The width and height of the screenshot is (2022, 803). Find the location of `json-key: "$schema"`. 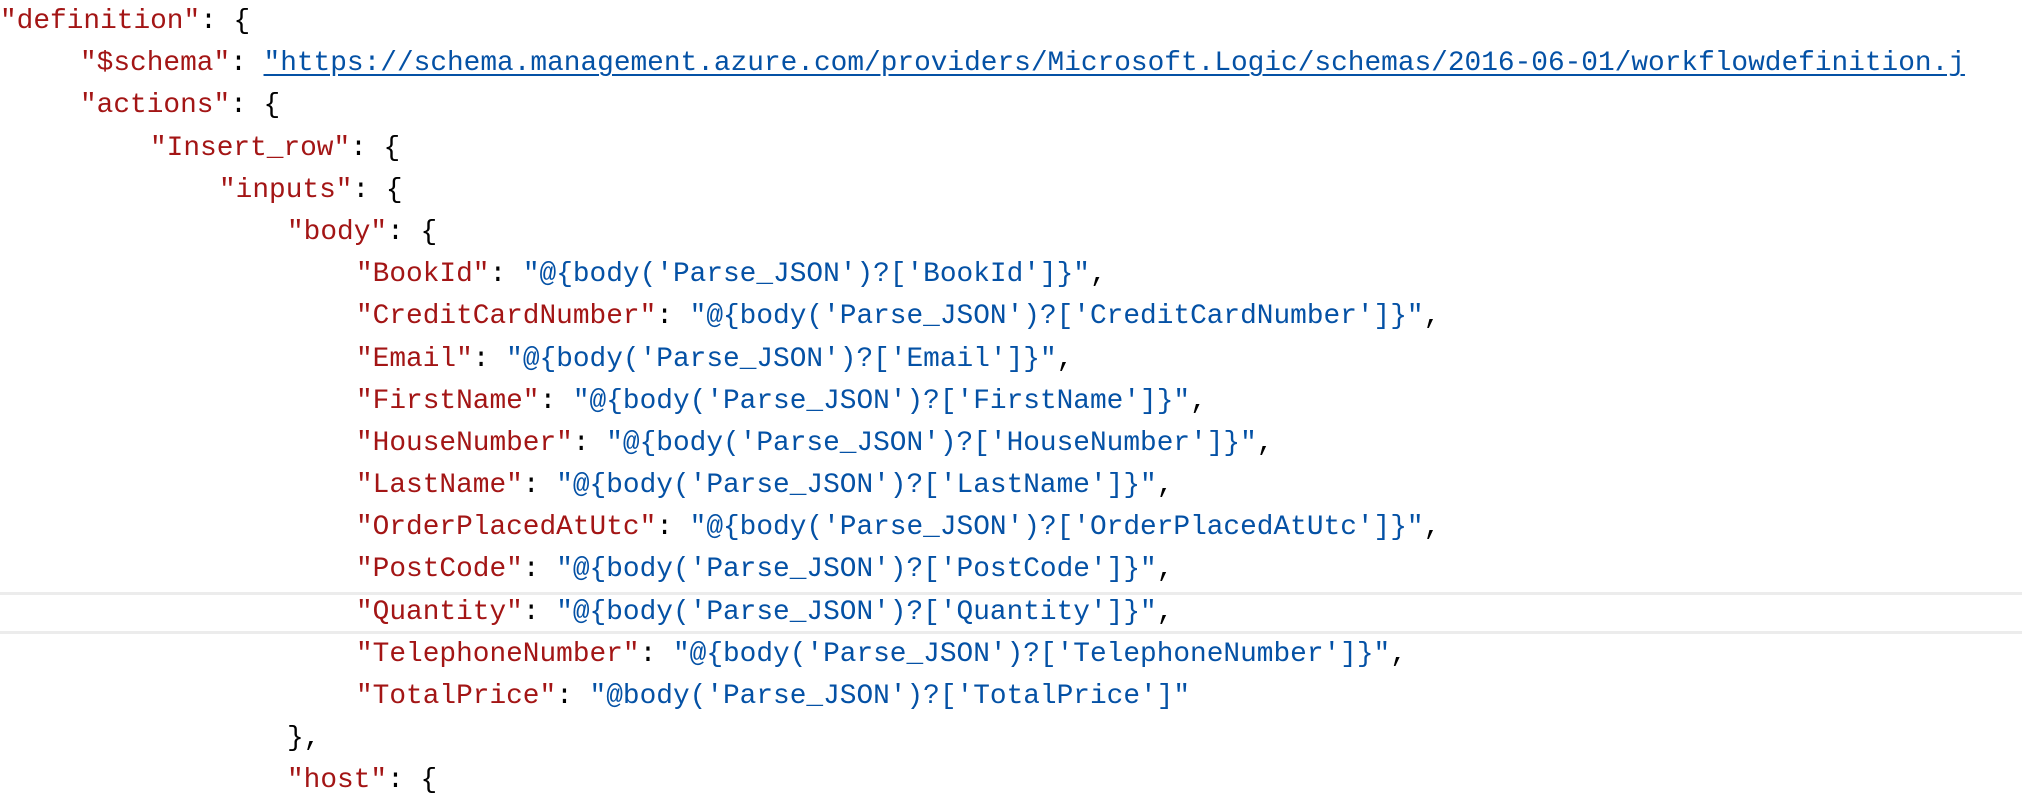

json-key: "$schema" is located at coordinates (155, 64).